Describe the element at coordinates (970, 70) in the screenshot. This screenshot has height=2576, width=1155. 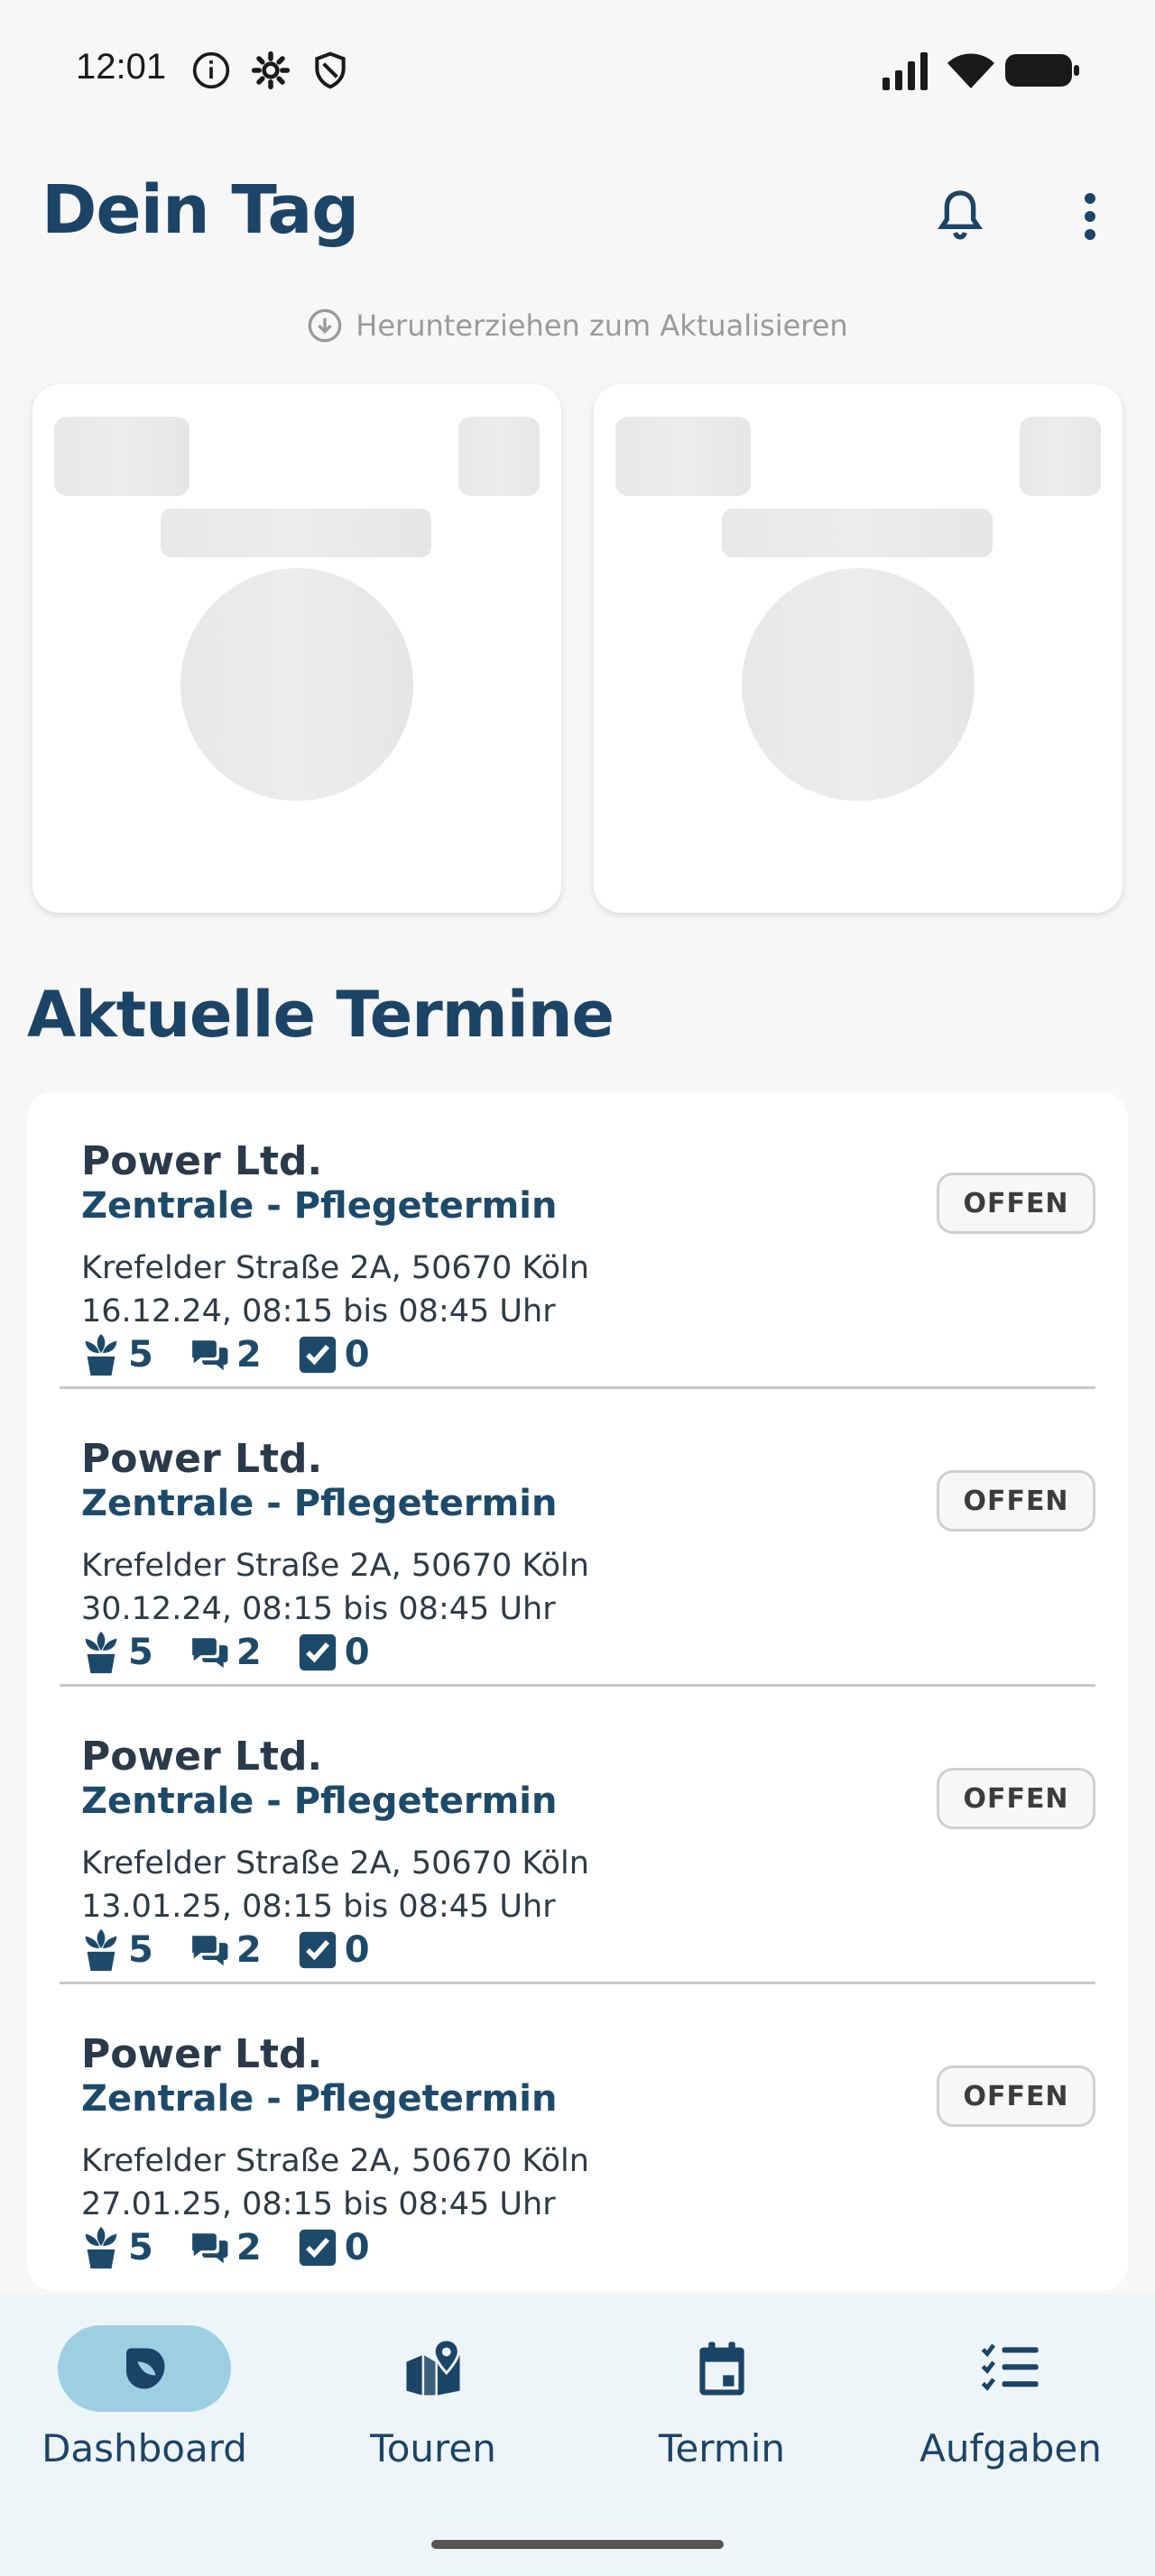
I see `wifi-icon` at that location.